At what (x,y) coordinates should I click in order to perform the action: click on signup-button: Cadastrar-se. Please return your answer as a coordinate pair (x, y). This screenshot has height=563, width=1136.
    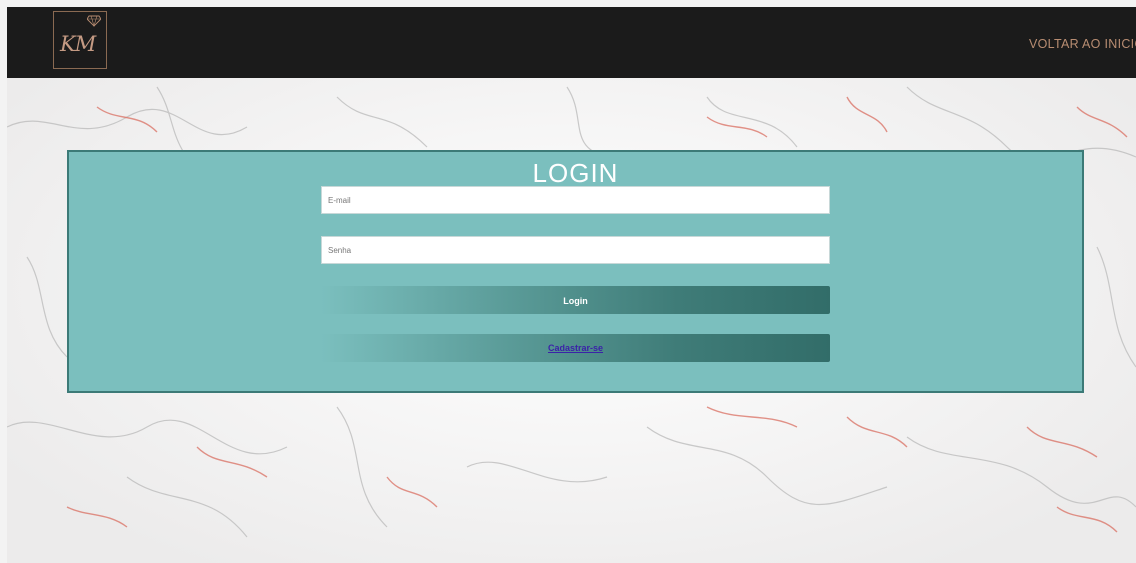
    Looking at the image, I should click on (575, 348).